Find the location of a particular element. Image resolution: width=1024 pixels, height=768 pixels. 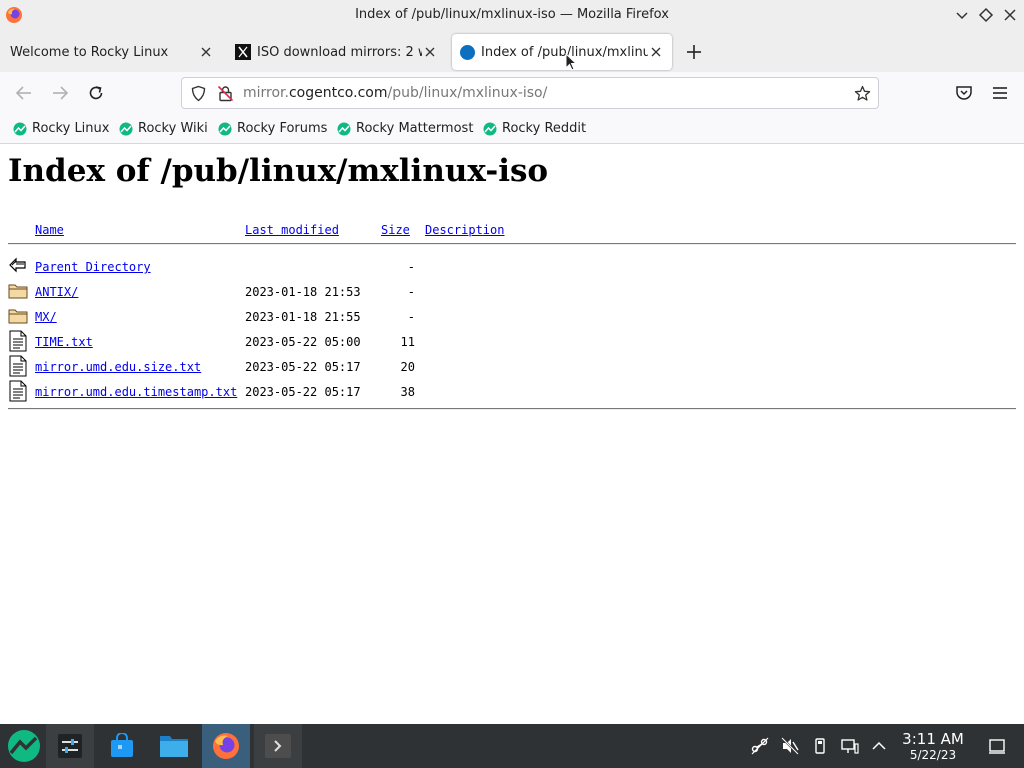

reload-icon is located at coordinates (96, 93).